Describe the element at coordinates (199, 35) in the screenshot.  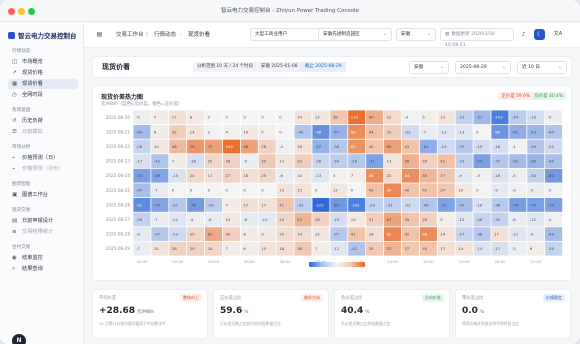
I see `breadcrumb-3: 现货价看` at that location.